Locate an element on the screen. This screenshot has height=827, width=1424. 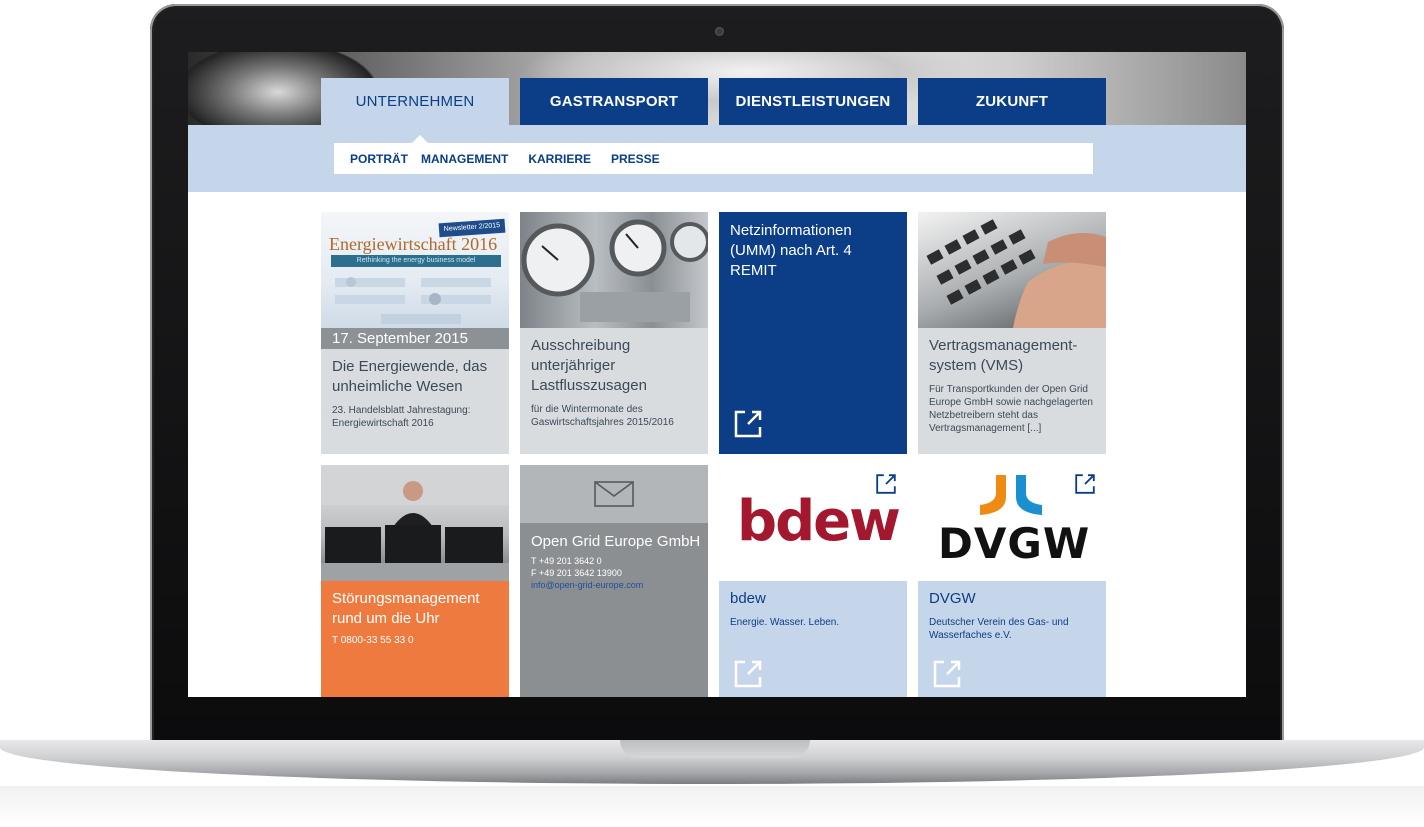
operator-photo is located at coordinates (415, 523).